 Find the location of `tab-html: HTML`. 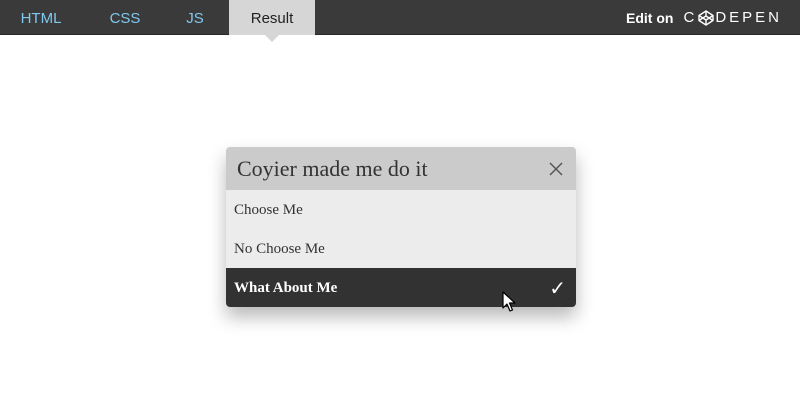

tab-html: HTML is located at coordinates (41, 17).